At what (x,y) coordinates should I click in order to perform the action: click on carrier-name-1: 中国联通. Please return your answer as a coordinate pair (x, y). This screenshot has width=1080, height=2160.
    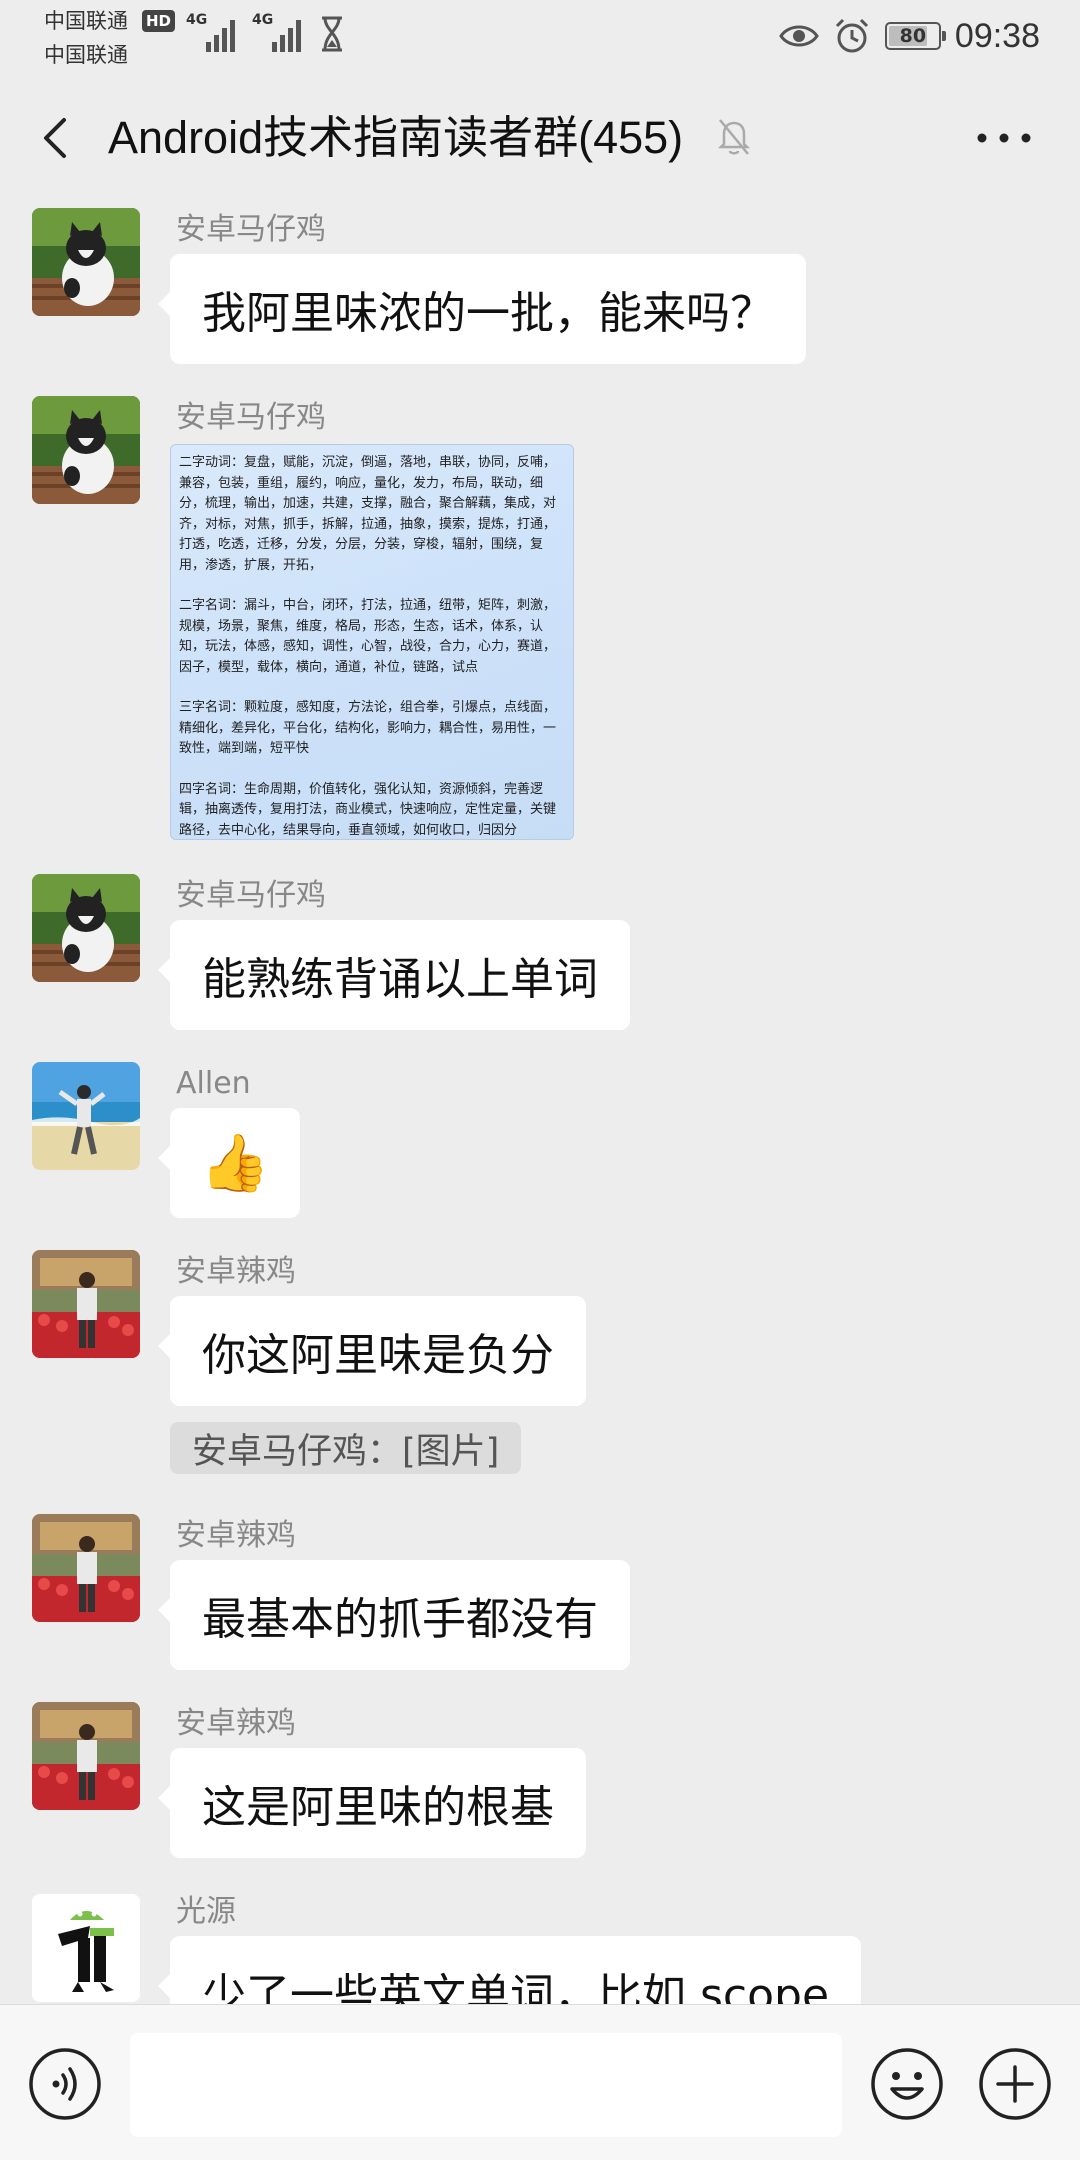
    Looking at the image, I should click on (86, 21).